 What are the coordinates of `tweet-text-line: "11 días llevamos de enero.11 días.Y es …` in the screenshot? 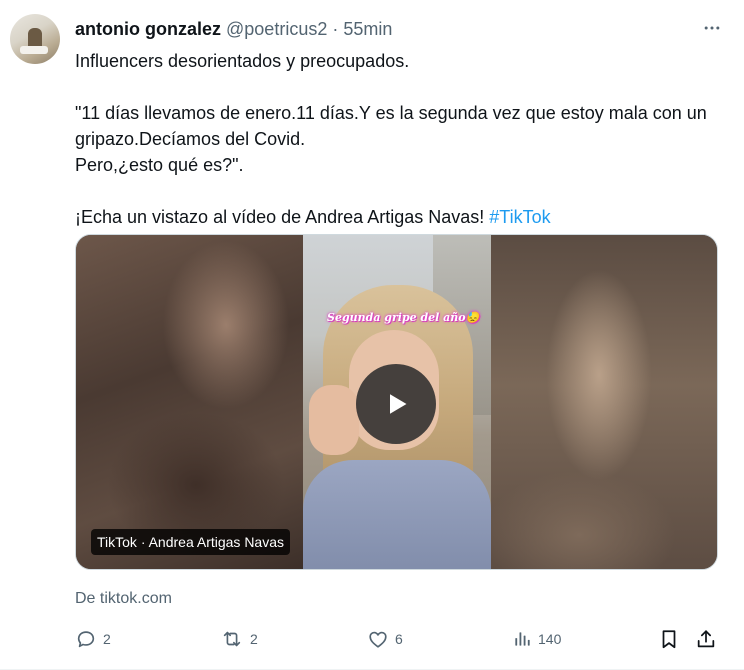 It's located at (391, 113).